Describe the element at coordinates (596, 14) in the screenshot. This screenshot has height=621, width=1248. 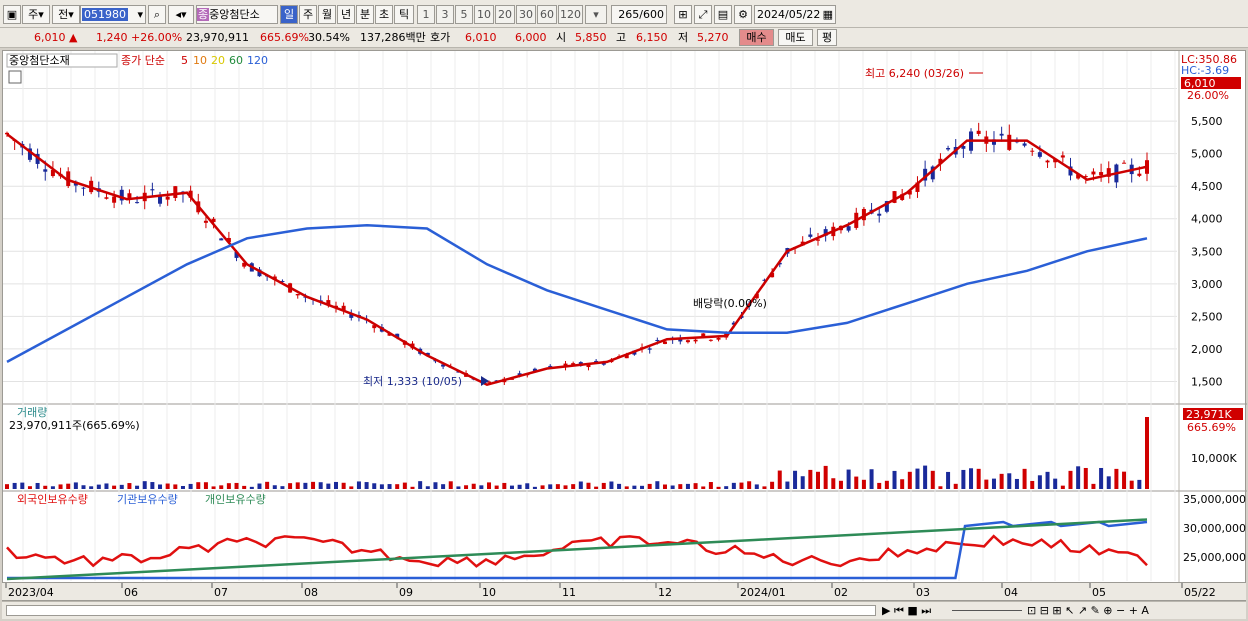
I see `interval-dropdown: ▾` at that location.